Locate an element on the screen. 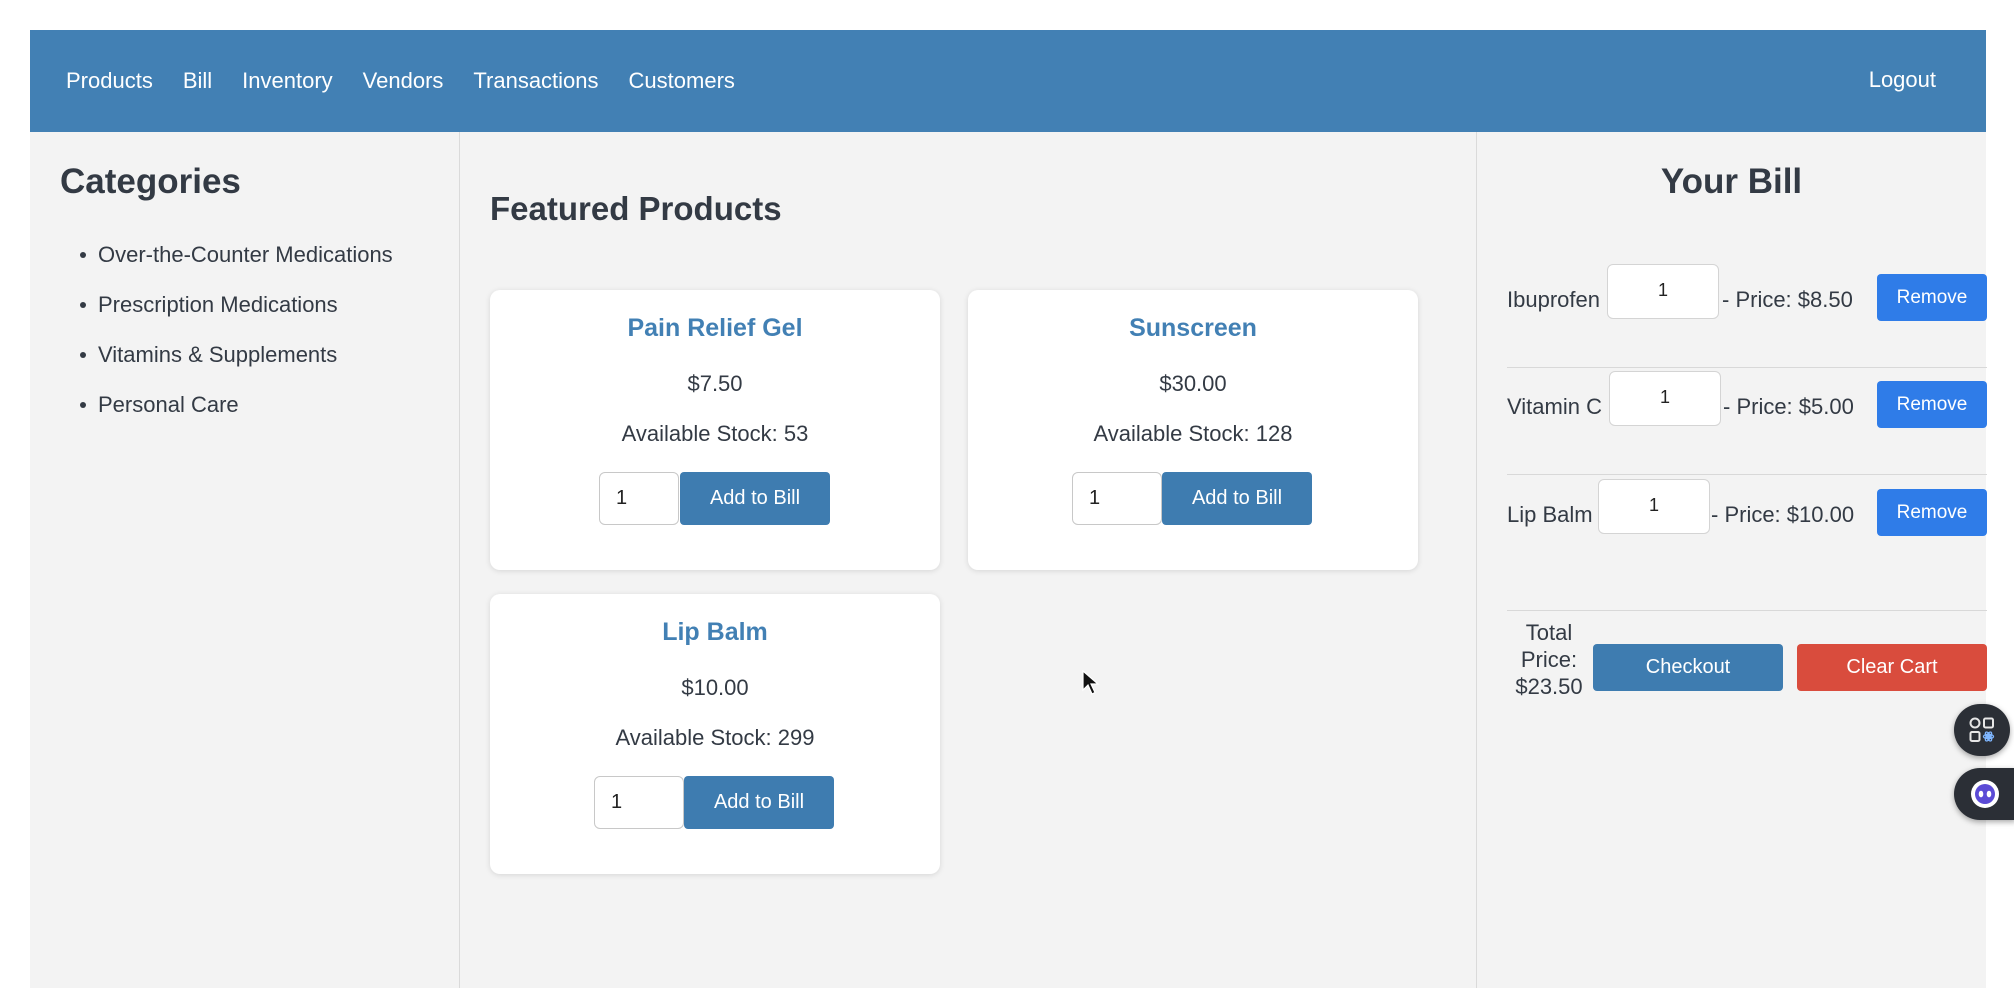  categories-title: Categories is located at coordinates (150, 181).